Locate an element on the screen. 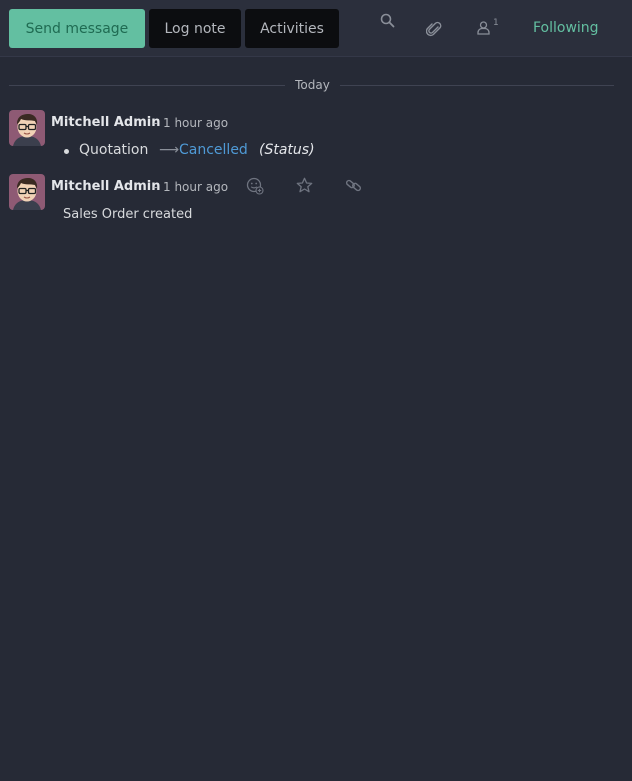 This screenshot has width=632, height=781. link-icon is located at coordinates (353, 187).